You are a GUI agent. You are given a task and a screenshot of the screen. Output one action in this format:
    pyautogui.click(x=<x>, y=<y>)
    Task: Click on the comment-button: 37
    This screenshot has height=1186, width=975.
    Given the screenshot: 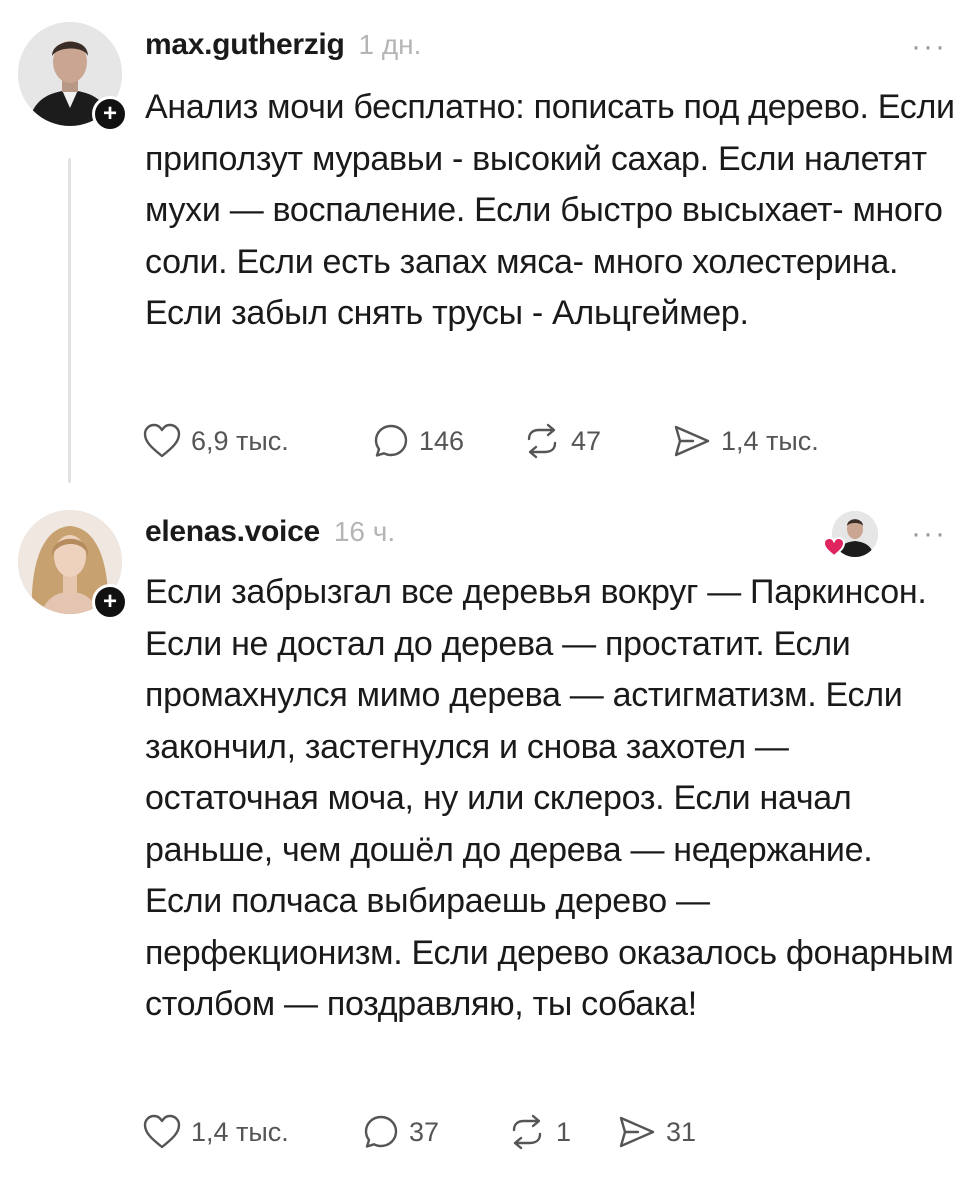 What is the action you would take?
    pyautogui.click(x=435, y=1132)
    